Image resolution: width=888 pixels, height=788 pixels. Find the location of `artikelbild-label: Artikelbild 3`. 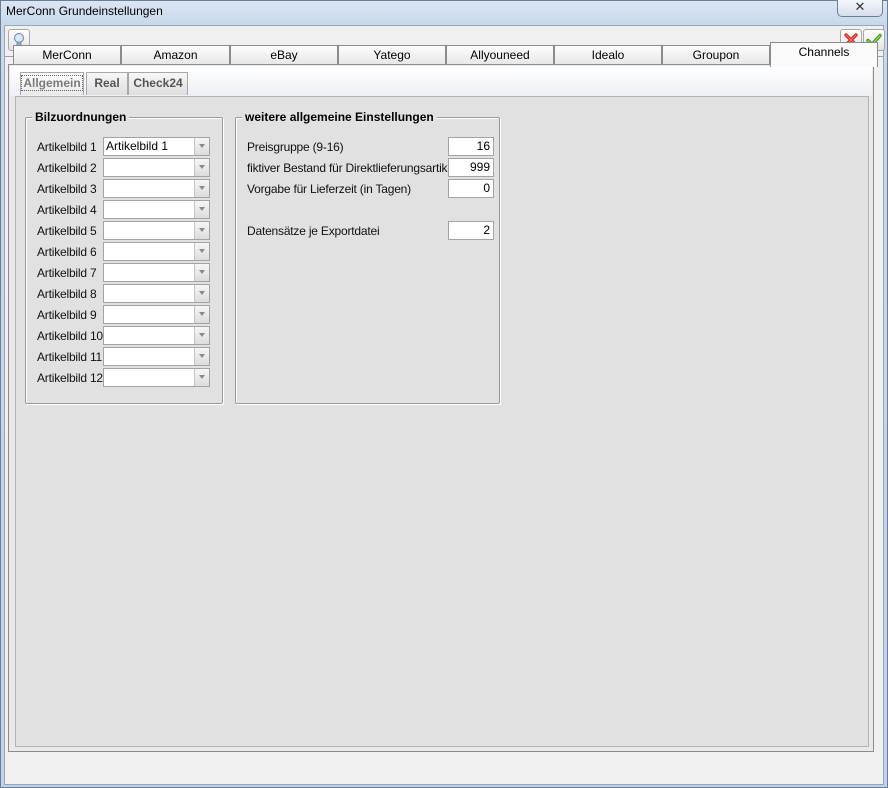

artikelbild-label: Artikelbild 3 is located at coordinates (67, 189).